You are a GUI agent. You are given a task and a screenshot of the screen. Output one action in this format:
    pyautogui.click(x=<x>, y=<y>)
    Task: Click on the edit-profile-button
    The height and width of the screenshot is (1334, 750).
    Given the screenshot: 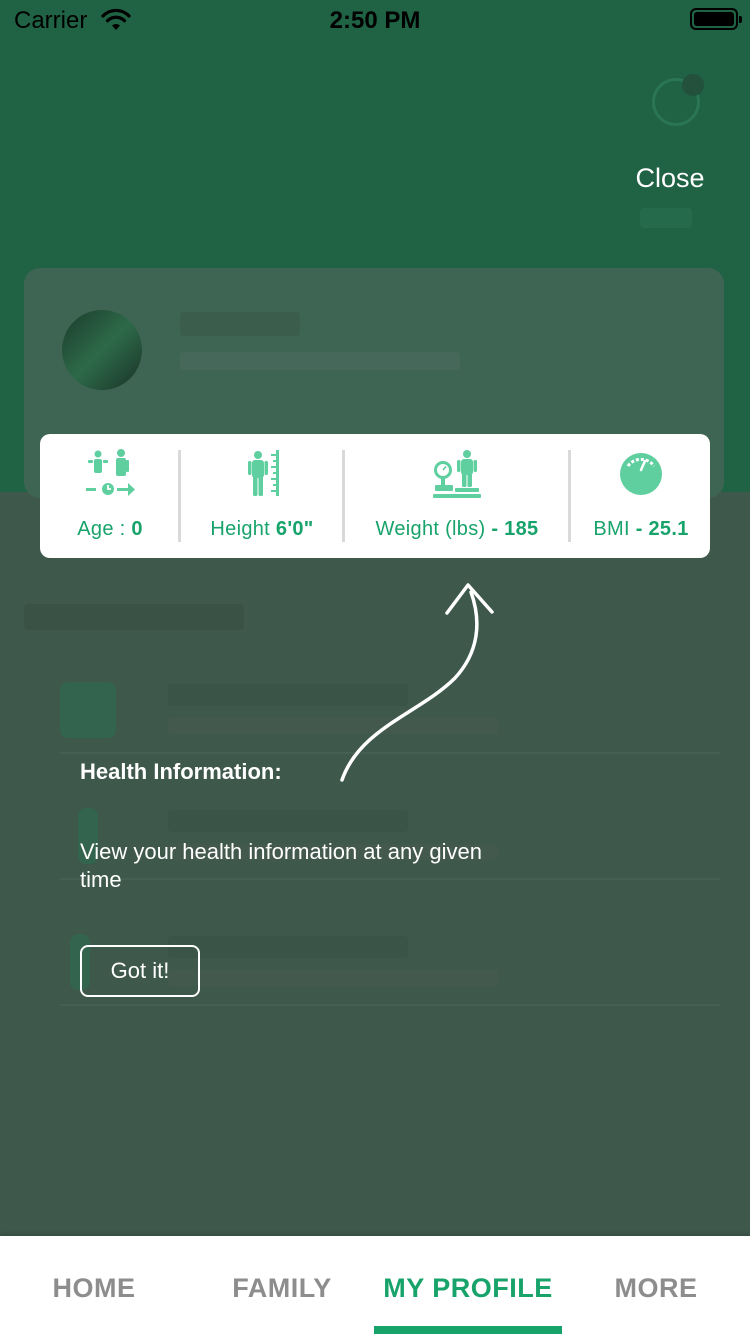 What is the action you would take?
    pyautogui.click(x=666, y=218)
    